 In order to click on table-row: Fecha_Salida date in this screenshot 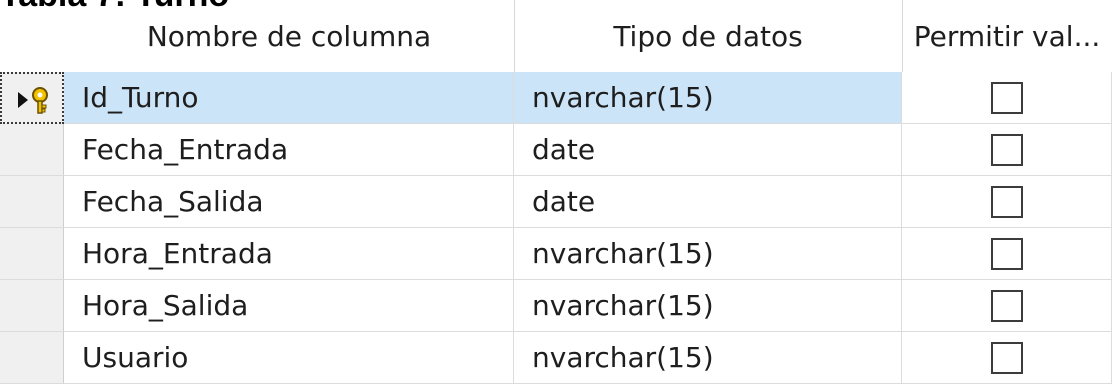, I will do `click(556, 202)`.